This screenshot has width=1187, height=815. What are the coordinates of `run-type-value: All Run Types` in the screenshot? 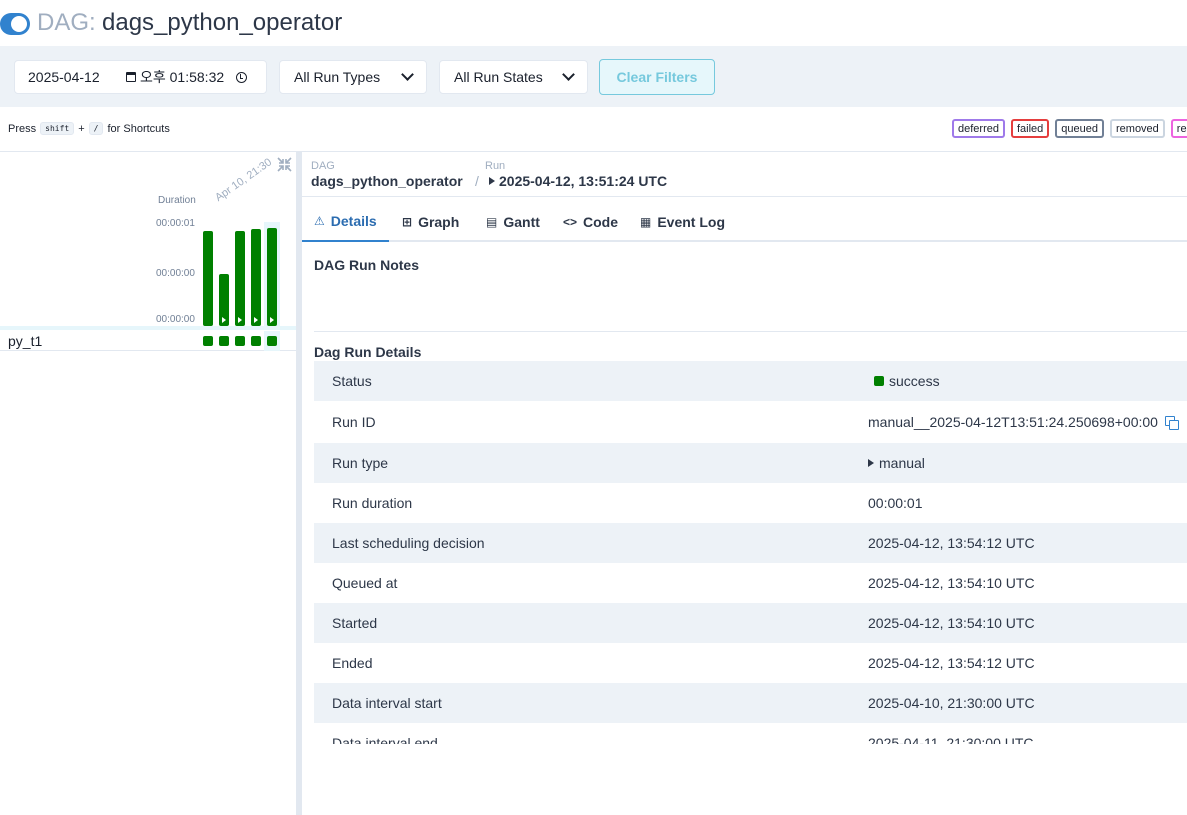 It's located at (337, 77).